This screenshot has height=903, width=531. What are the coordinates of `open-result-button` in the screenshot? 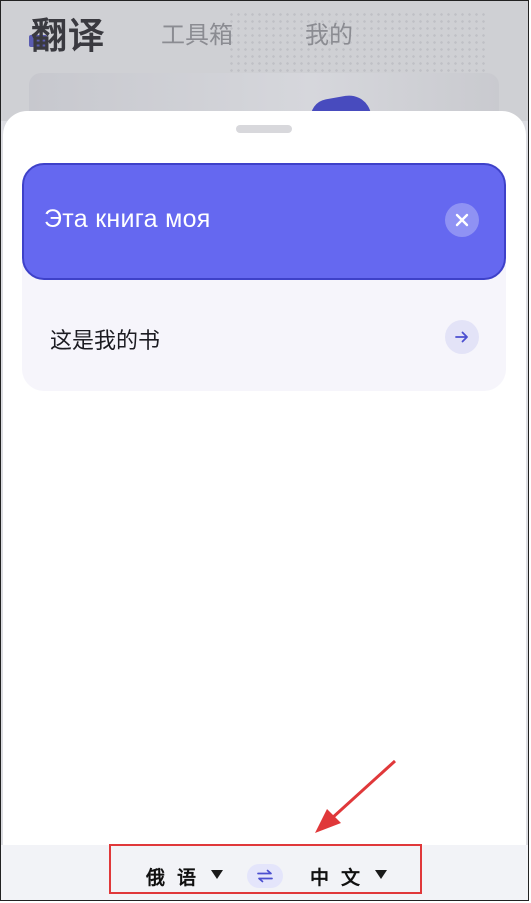 It's located at (462, 337).